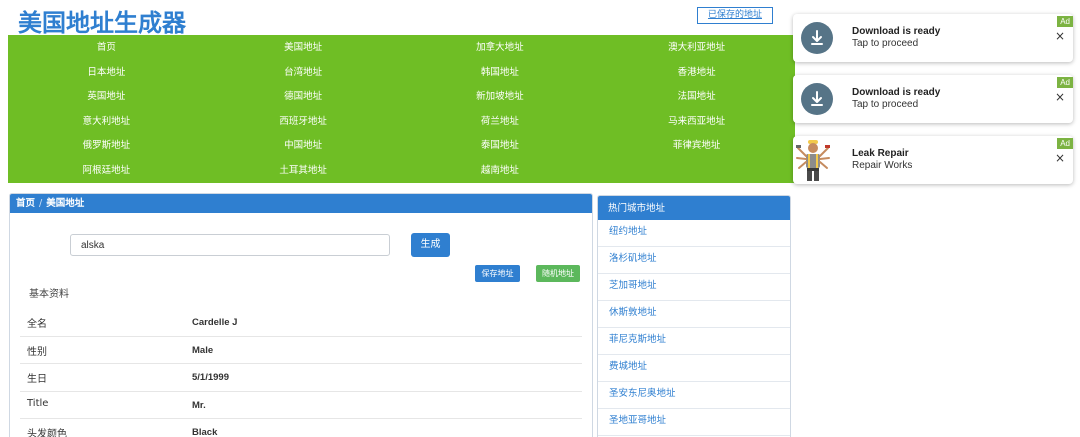 The height and width of the screenshot is (437, 1080). Describe the element at coordinates (47, 433) in the screenshot. I see `row-label: 头发颜色` at that location.